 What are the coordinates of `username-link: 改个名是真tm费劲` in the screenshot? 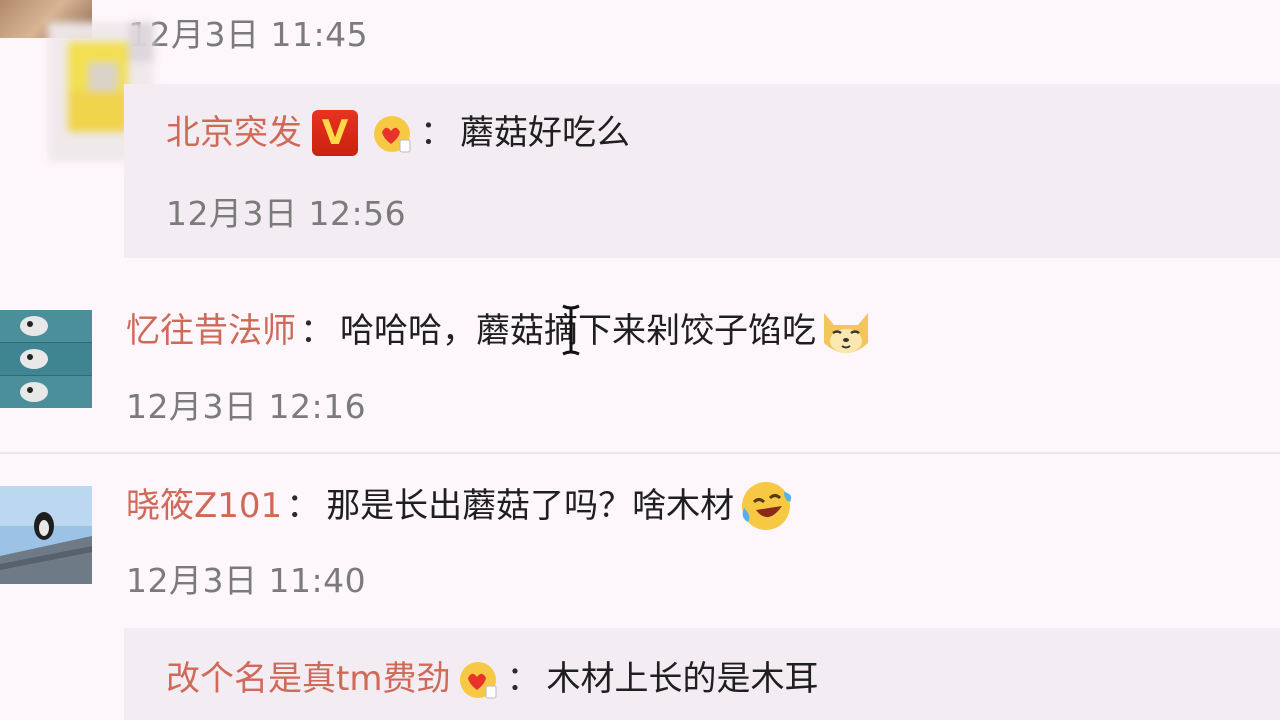 It's located at (308, 679).